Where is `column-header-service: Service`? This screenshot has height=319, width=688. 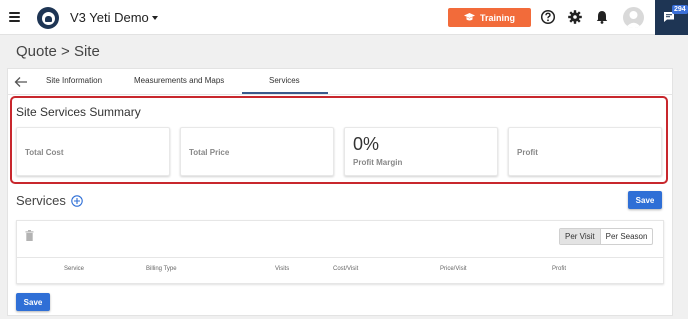 column-header-service: Service is located at coordinates (74, 269).